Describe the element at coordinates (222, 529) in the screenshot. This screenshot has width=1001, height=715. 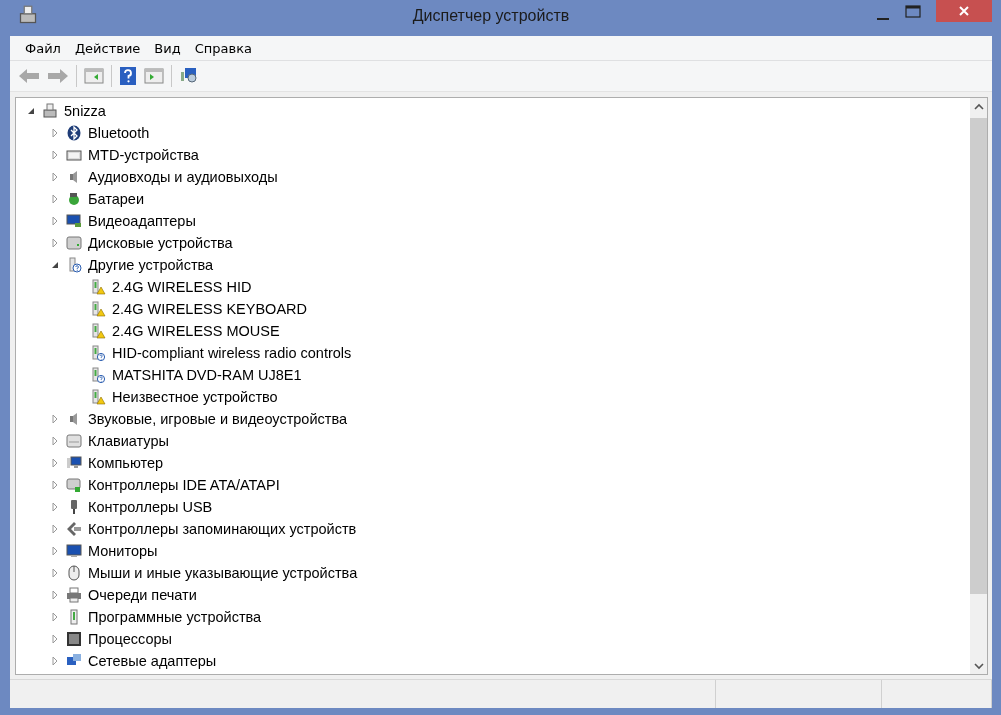
I see `tree-item: Контроллеры запоминающих устройств` at that location.